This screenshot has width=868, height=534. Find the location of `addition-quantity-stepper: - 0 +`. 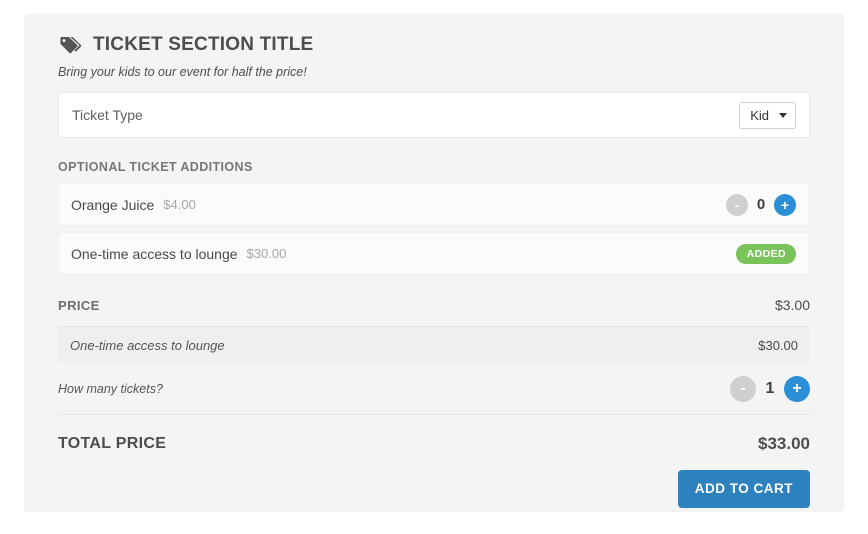

addition-quantity-stepper: - 0 + is located at coordinates (761, 204).